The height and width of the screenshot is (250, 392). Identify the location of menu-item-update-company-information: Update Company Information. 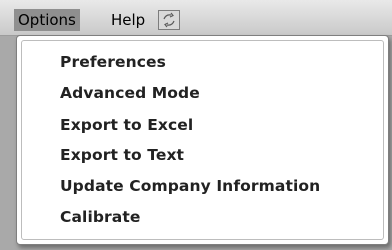
(190, 186).